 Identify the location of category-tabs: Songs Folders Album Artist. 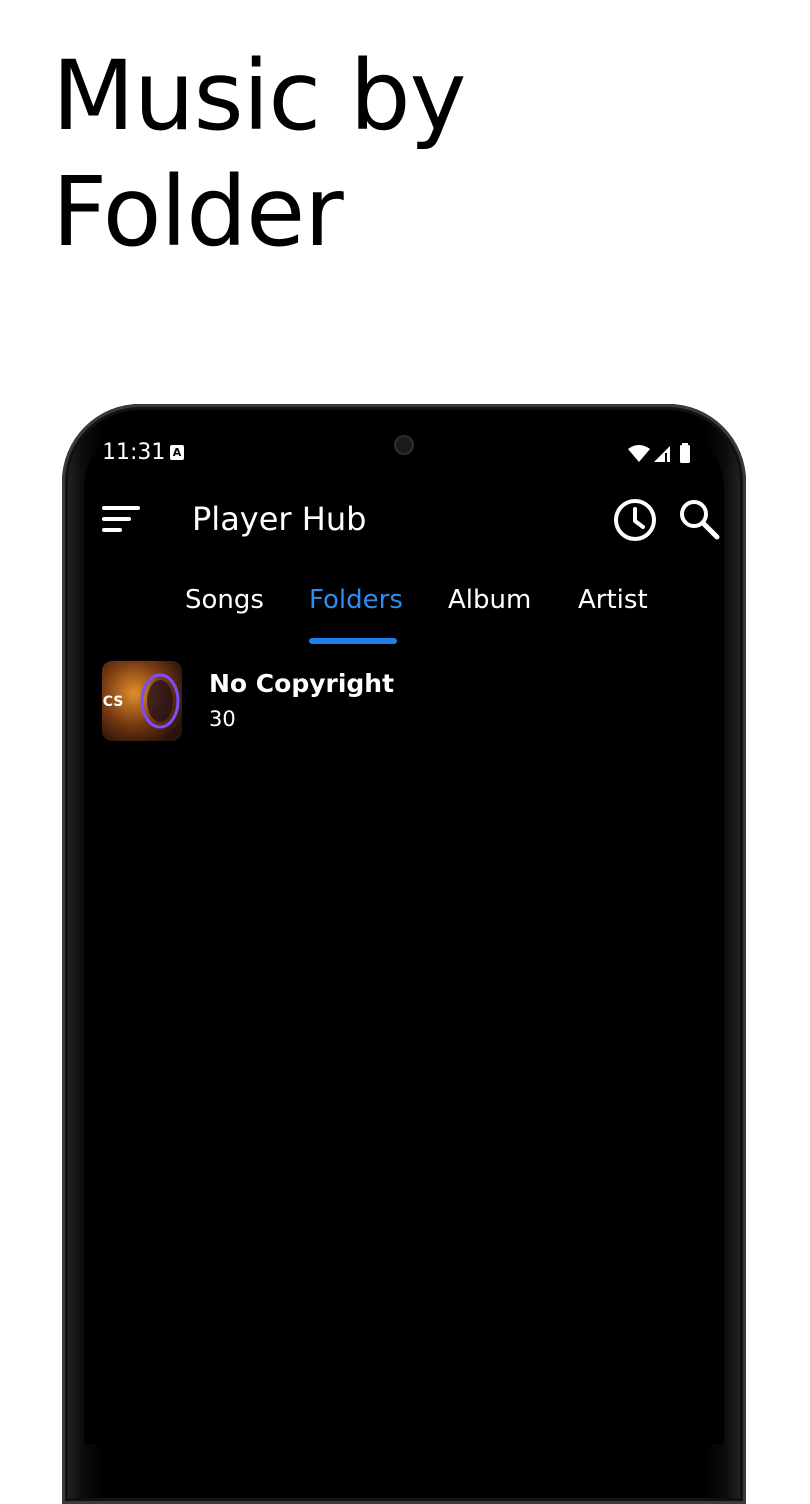
(404, 612).